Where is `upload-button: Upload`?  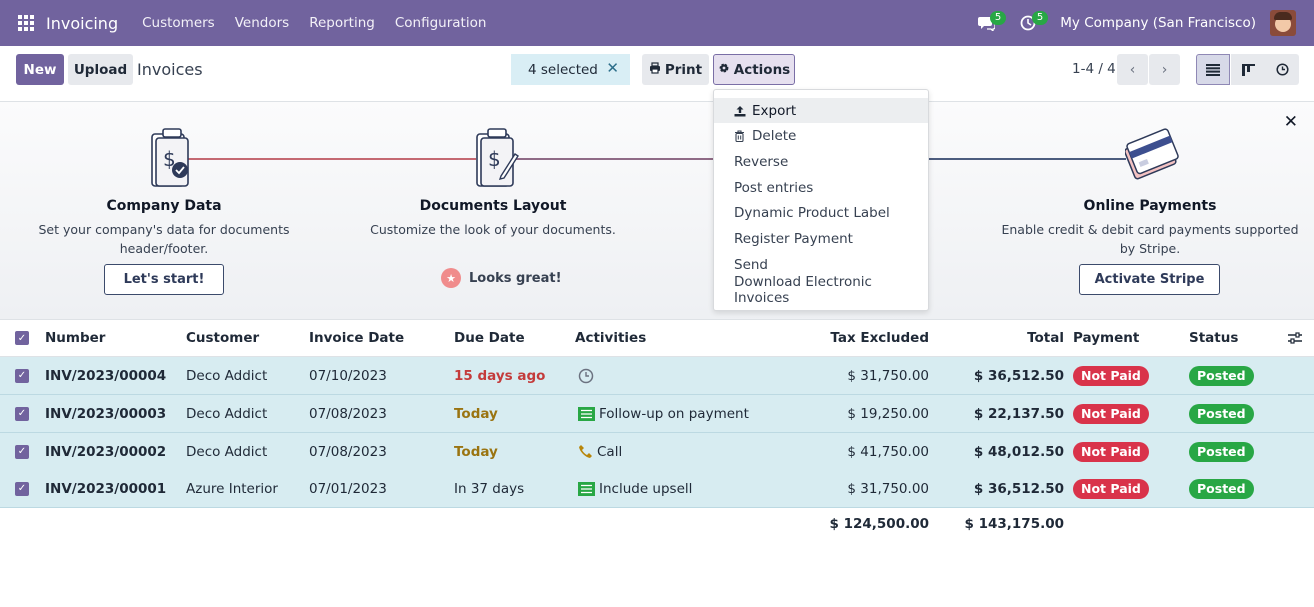 upload-button: Upload is located at coordinates (100, 69).